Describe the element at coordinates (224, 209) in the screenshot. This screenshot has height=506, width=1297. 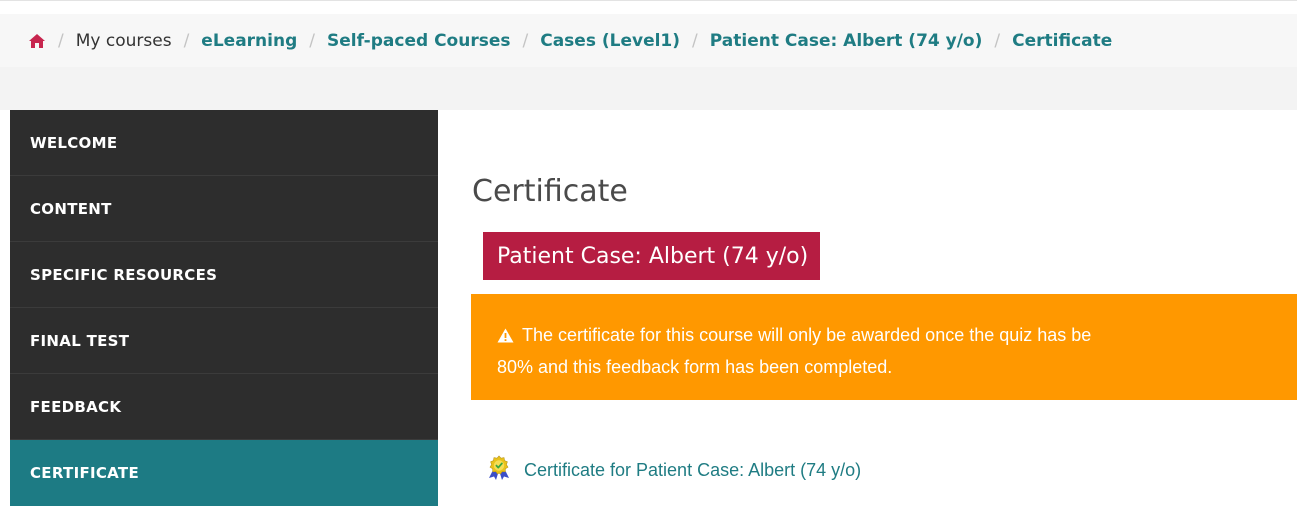
I see `sidebar-item-content: CONTENT` at that location.